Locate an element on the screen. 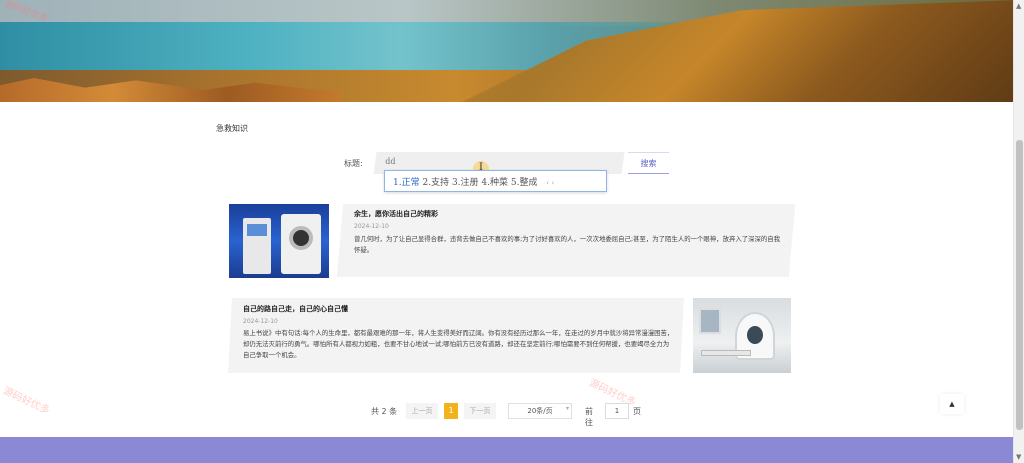 The height and width of the screenshot is (463, 1024). ime-candidate-5: 5.整成 is located at coordinates (524, 183).